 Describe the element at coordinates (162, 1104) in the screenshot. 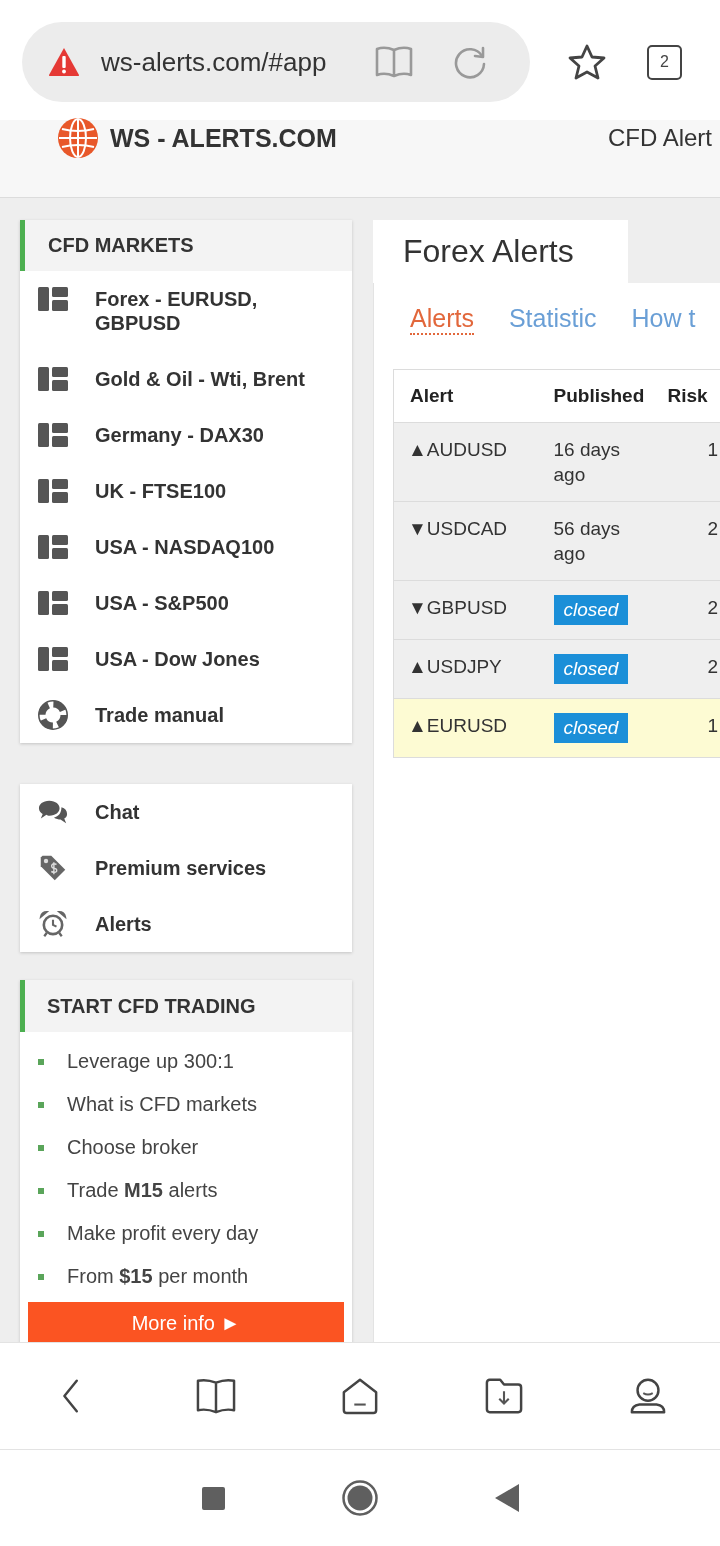

I see `feature-link: What is CFD markets` at that location.